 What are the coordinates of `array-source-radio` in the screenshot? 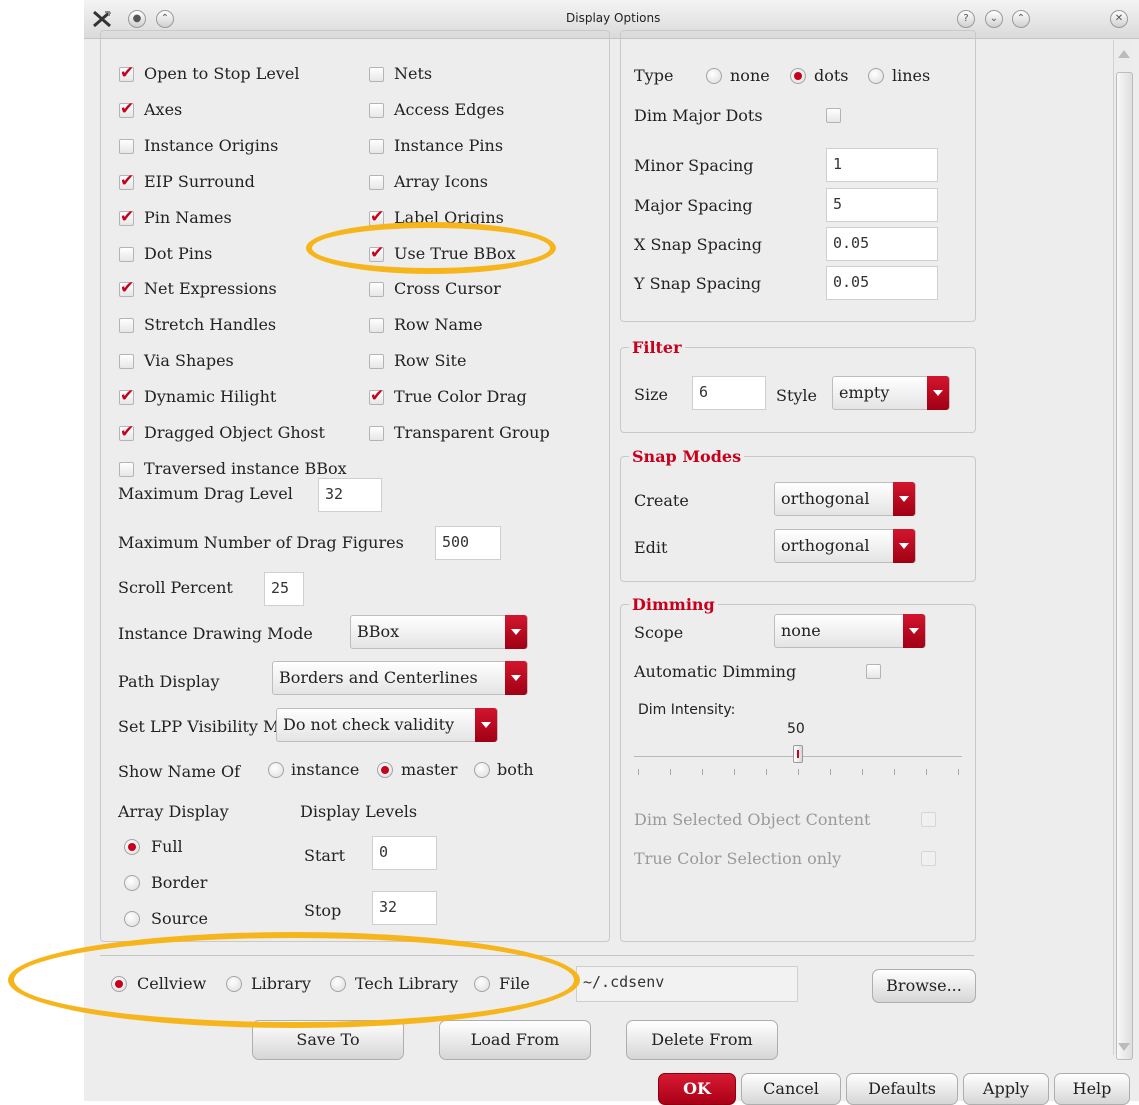 It's located at (132, 919).